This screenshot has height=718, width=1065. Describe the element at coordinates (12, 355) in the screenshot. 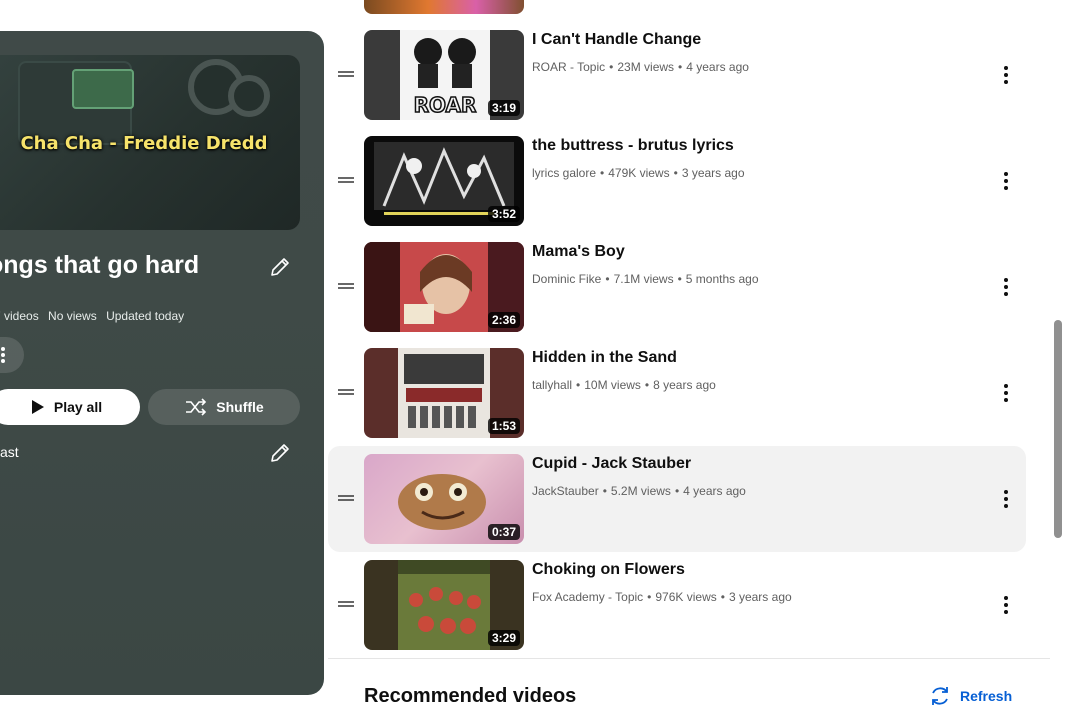

I see `playlist-more-button` at that location.